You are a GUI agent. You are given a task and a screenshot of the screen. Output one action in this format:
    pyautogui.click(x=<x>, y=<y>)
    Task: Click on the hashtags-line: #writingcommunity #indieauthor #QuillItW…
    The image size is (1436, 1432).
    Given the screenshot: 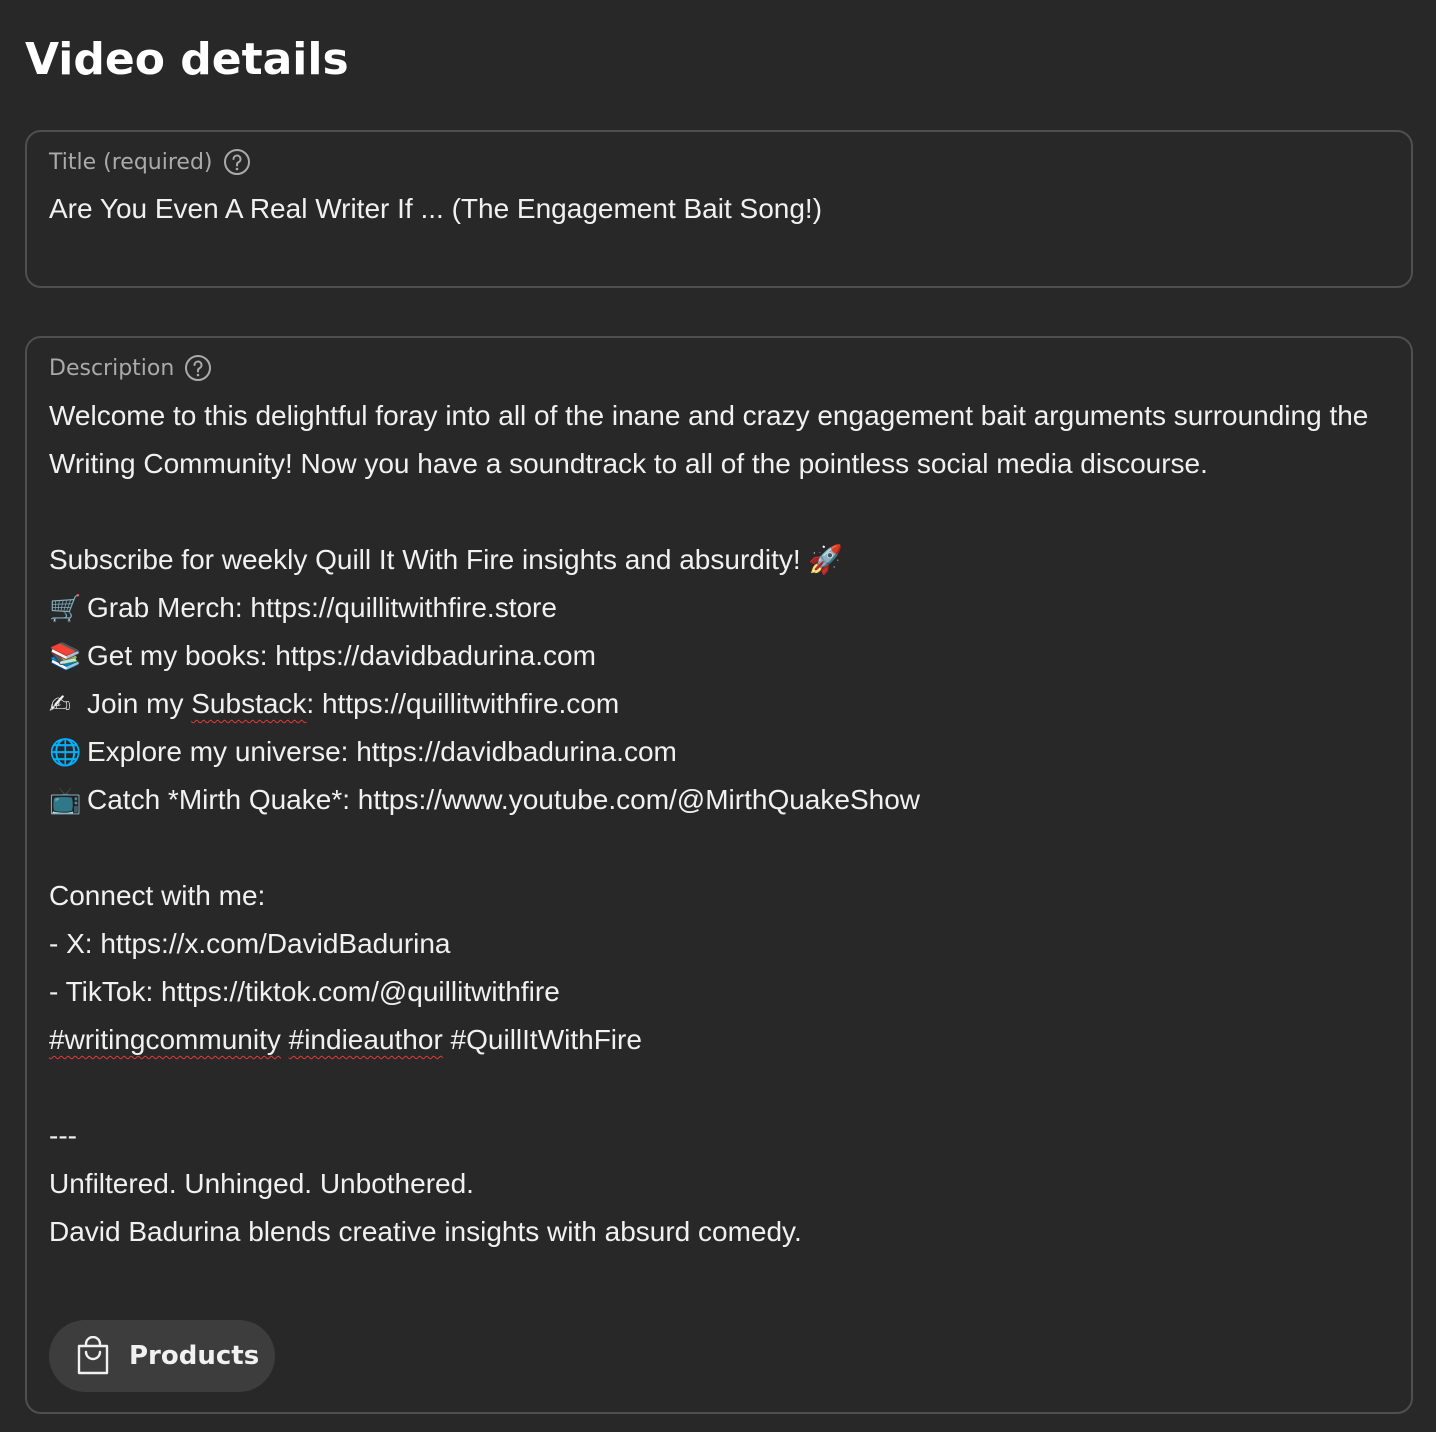 What is the action you would take?
    pyautogui.click(x=719, y=1040)
    